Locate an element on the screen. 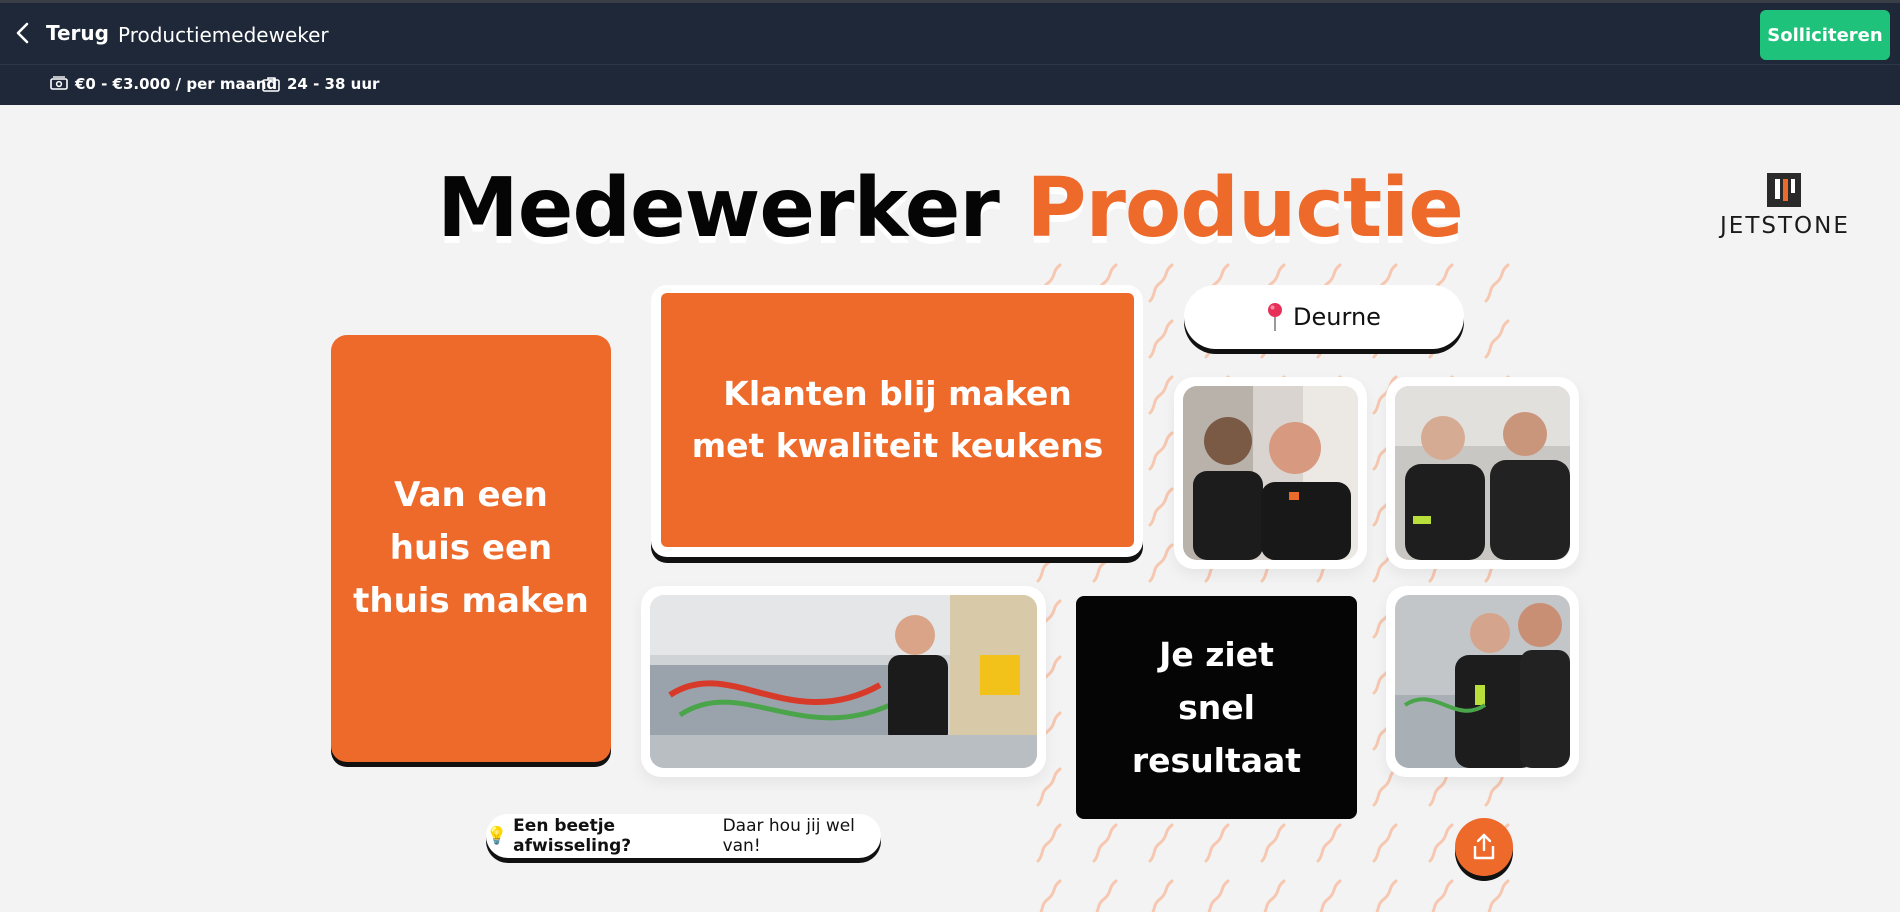  back-button: Terug is located at coordinates (61, 33).